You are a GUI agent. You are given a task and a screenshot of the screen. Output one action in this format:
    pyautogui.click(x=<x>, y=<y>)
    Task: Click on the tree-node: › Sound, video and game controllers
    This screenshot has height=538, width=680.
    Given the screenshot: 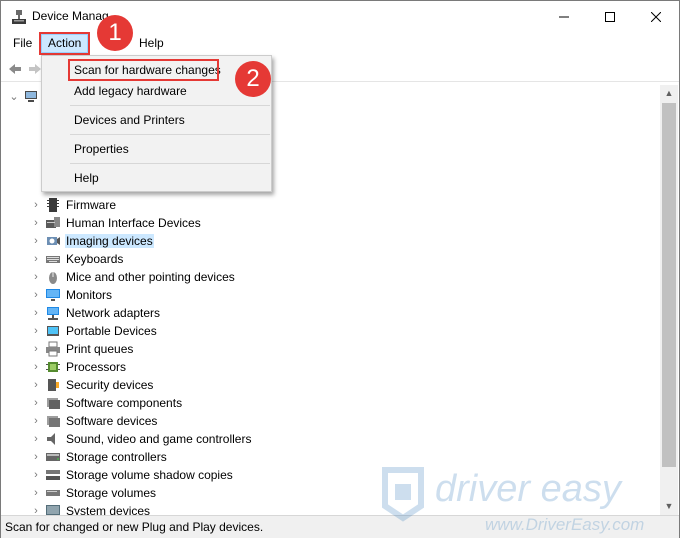 What is the action you would take?
    pyautogui.click(x=141, y=439)
    